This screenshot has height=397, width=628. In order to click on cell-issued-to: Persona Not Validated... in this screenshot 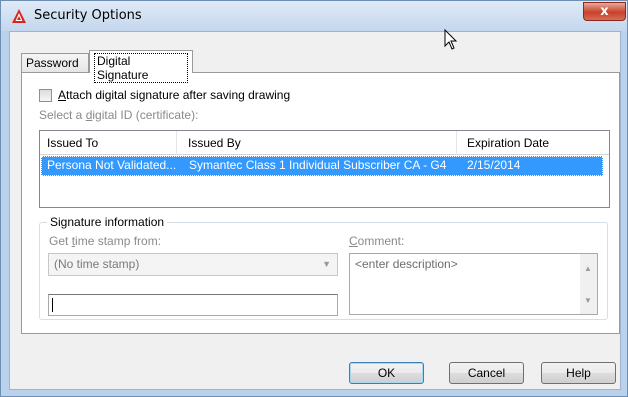, I will do `click(112, 165)`.